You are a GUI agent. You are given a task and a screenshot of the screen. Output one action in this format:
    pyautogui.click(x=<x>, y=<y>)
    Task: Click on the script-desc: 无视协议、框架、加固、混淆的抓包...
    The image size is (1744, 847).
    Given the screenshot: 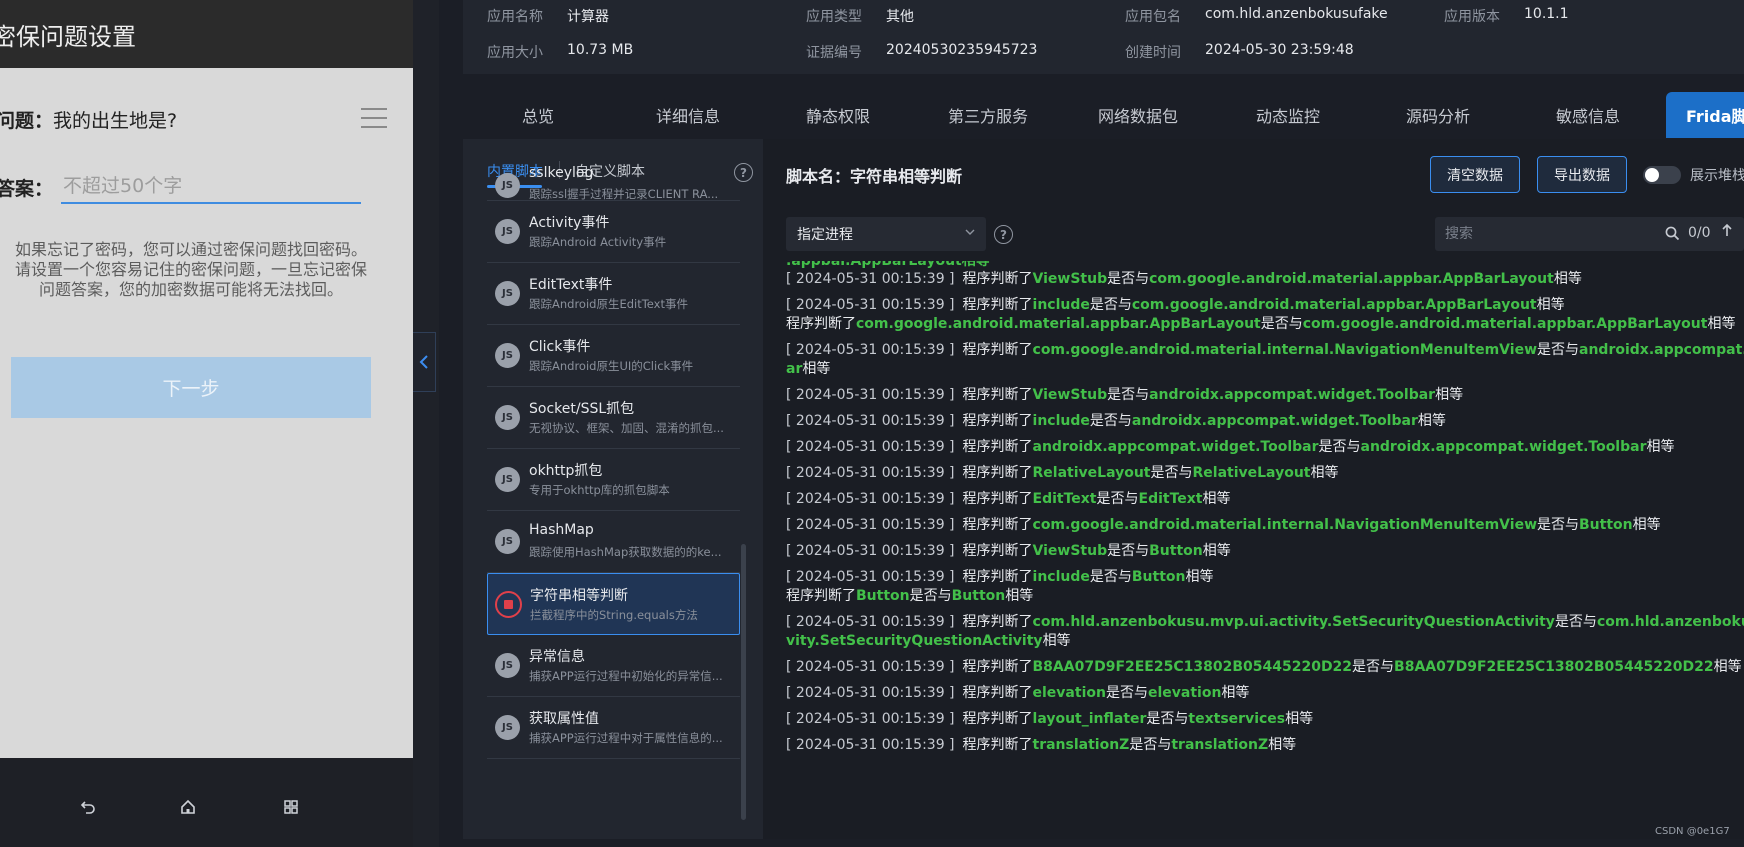 What is the action you would take?
    pyautogui.click(x=626, y=428)
    